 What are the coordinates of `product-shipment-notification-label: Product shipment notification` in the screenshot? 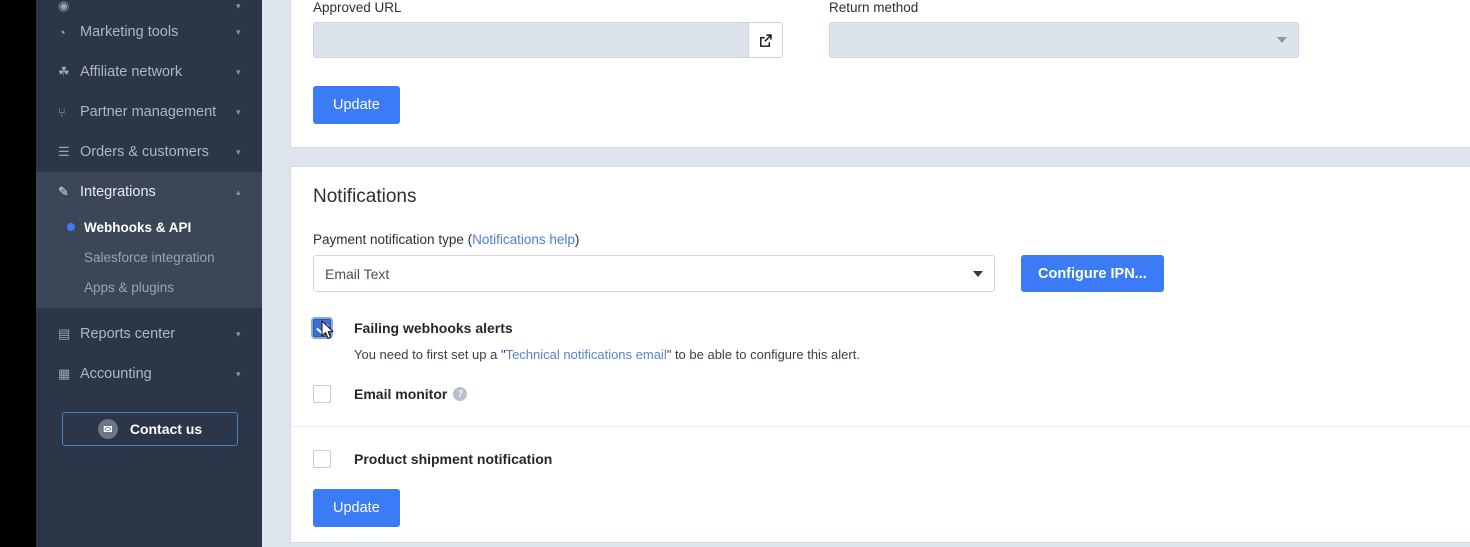 It's located at (453, 459).